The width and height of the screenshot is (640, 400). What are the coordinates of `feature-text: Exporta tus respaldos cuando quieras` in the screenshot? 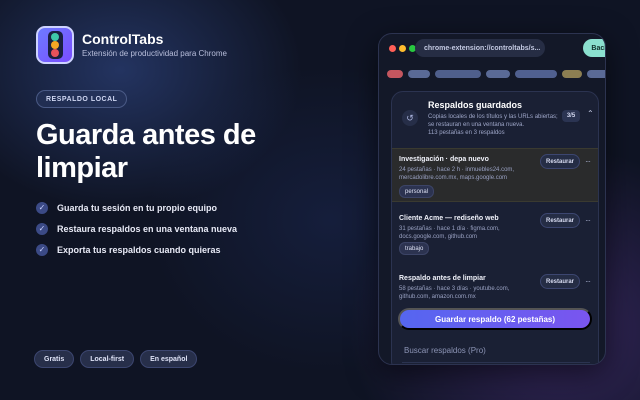 It's located at (139, 249).